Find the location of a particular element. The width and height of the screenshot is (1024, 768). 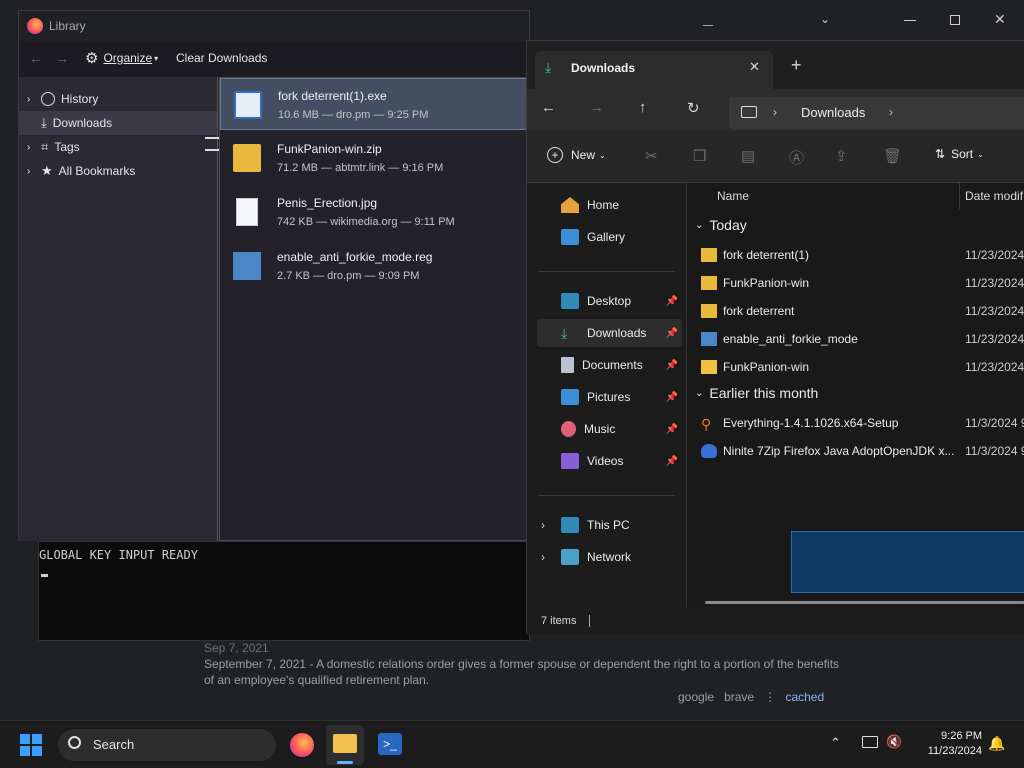

download-meta: 71.2 MB — abtmtr.link — 9:16 PM is located at coordinates (360, 168).